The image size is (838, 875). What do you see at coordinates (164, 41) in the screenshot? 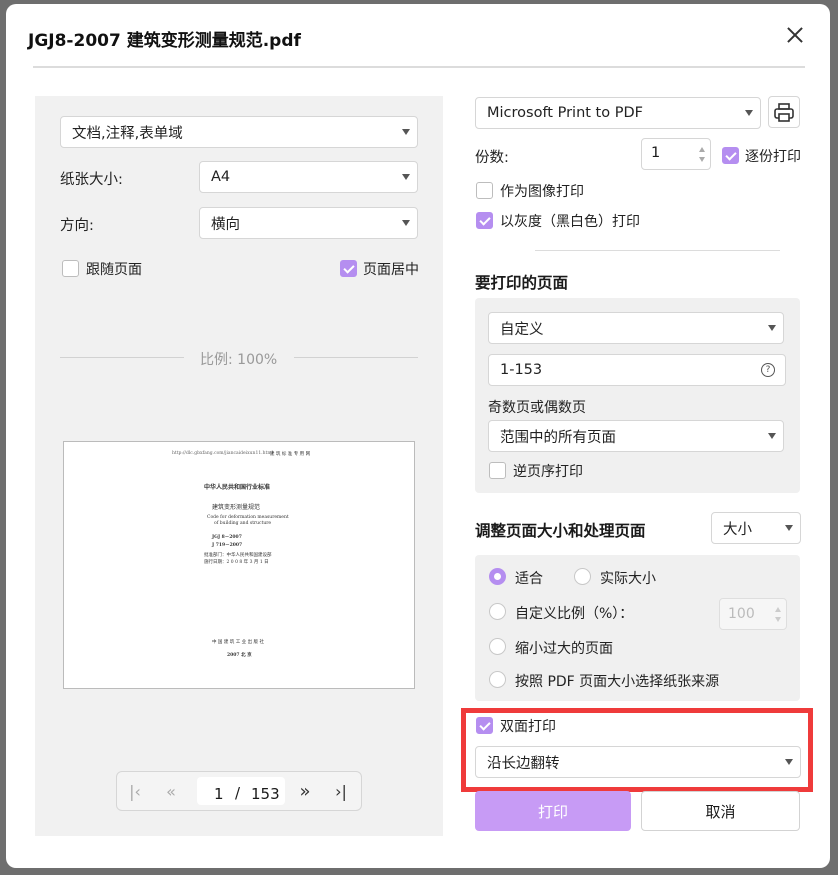
I see `dialog-title: JGJ8-2007 建筑变形测量规范.pdf` at bounding box center [164, 41].